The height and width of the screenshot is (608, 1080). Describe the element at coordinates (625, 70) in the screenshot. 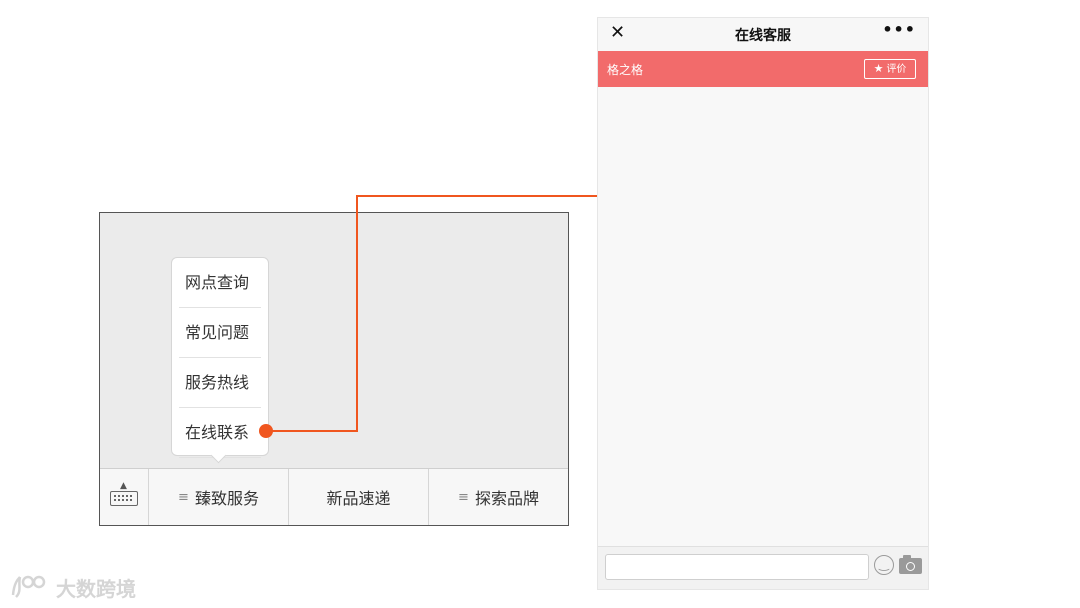

I see `store-name: 格之格` at that location.